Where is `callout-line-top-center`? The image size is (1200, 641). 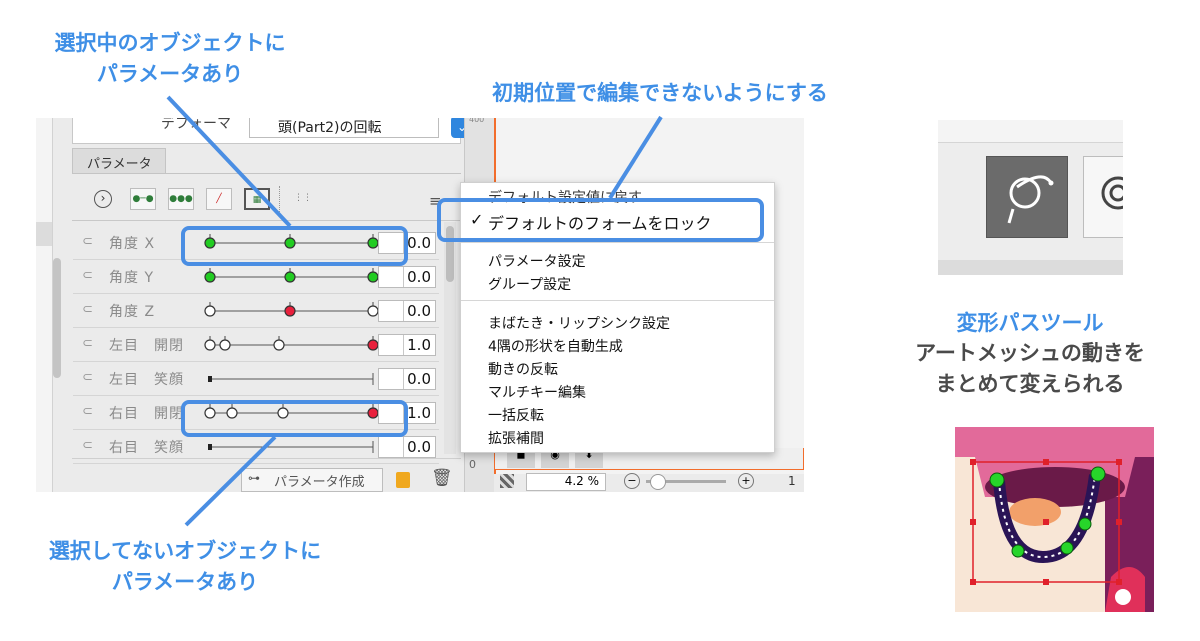
callout-line-top-center is located at coordinates (635, 157).